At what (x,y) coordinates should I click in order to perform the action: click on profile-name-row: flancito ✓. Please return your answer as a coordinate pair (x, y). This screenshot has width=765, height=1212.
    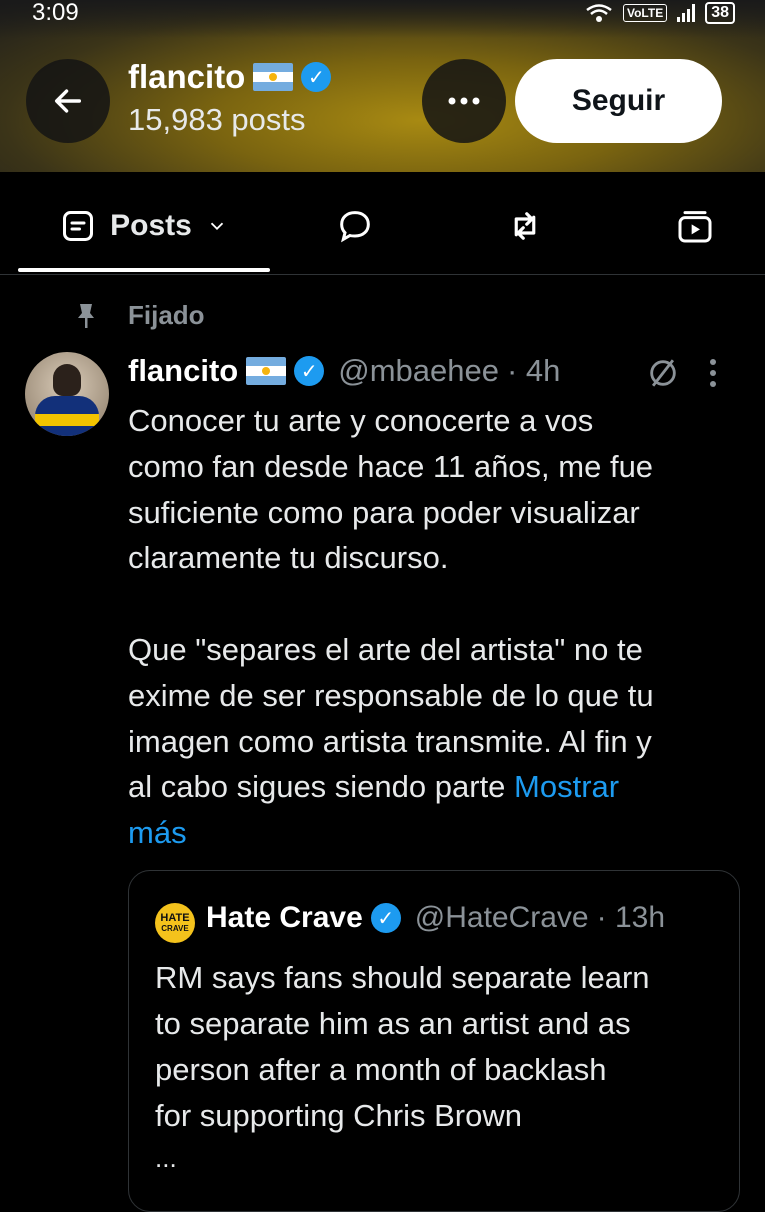
    Looking at the image, I should click on (230, 77).